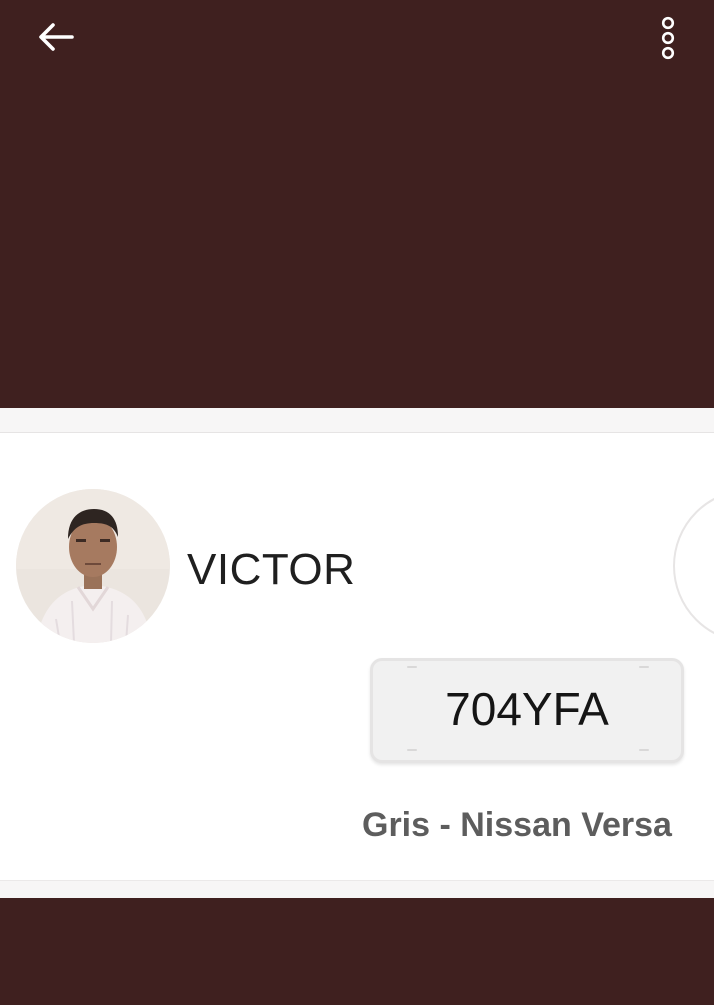 The image size is (714, 1005). I want to click on vehicle-description: Gris - Nissan Versa, so click(517, 825).